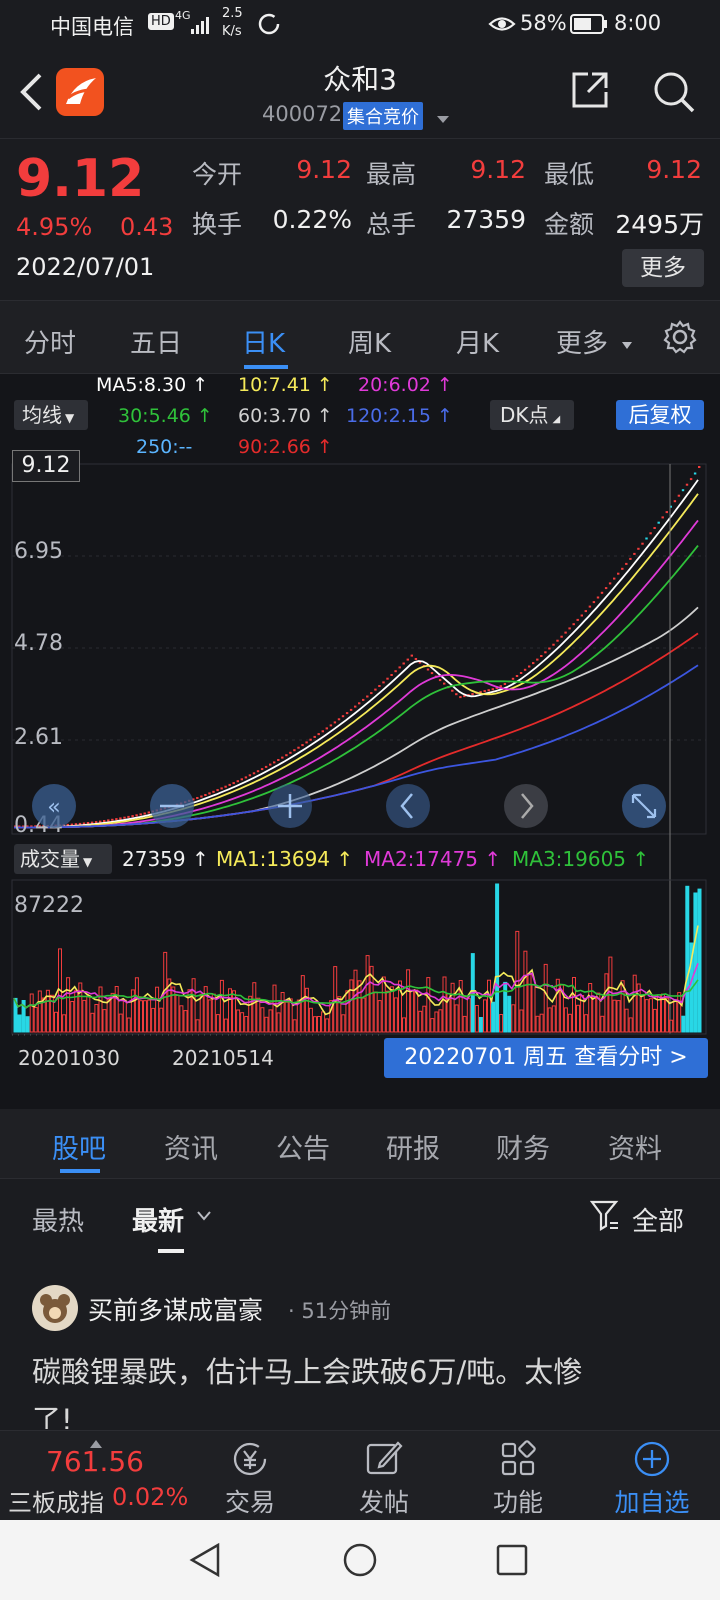 The image size is (720, 1600). Describe the element at coordinates (50, 341) in the screenshot. I see `tab-intraday: 分时` at that location.